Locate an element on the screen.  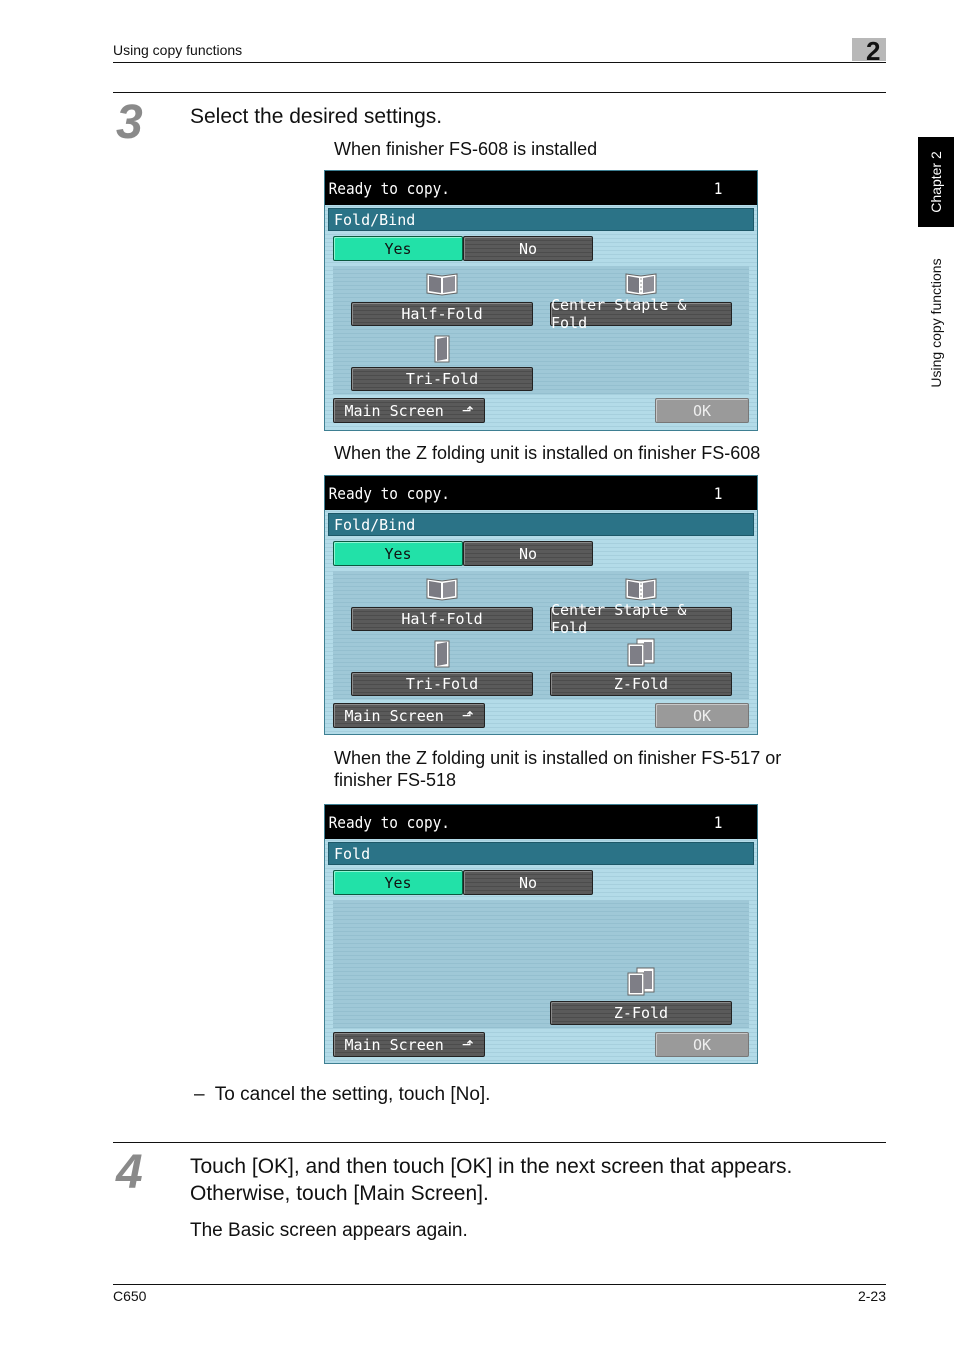
step-4-result: The Basic screen appears again. is located at coordinates (329, 1230).